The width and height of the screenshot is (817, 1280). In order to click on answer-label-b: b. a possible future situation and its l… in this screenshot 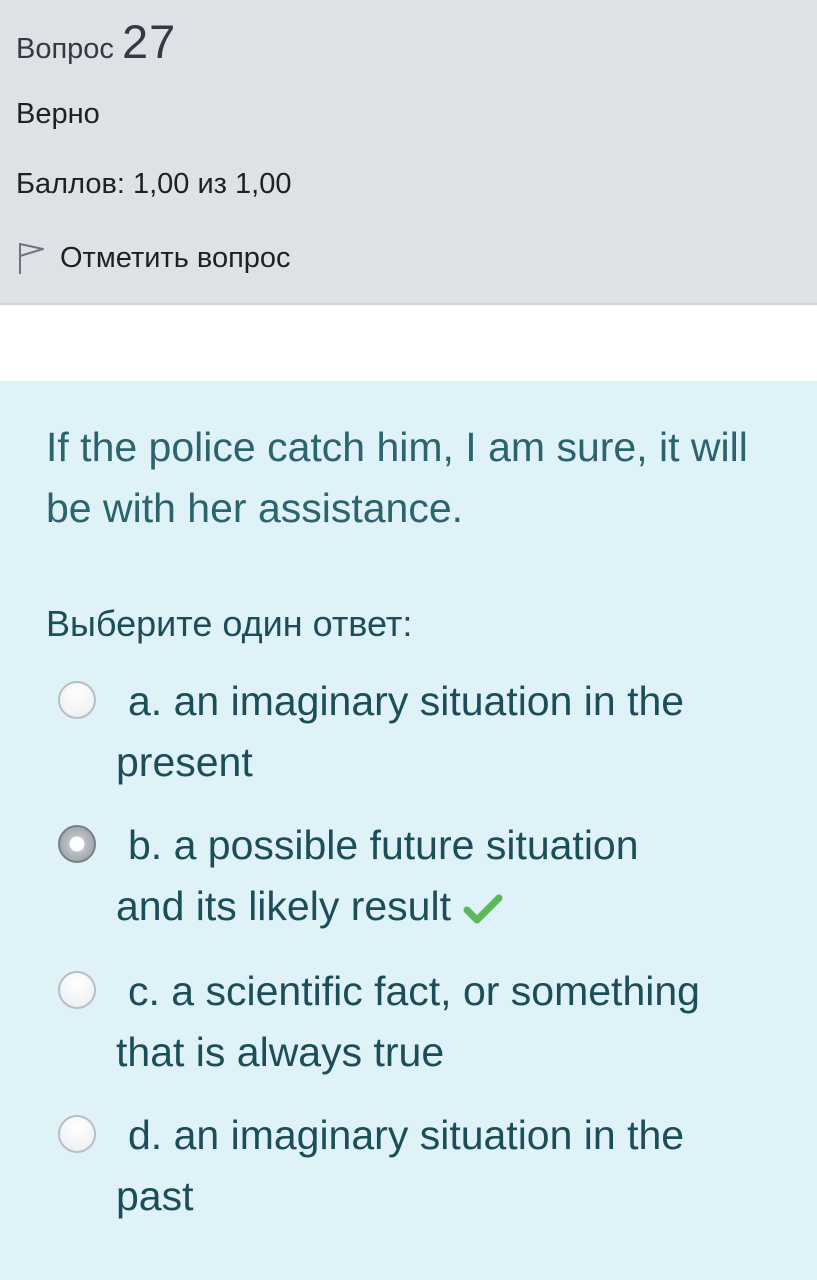, I will do `click(418, 876)`.